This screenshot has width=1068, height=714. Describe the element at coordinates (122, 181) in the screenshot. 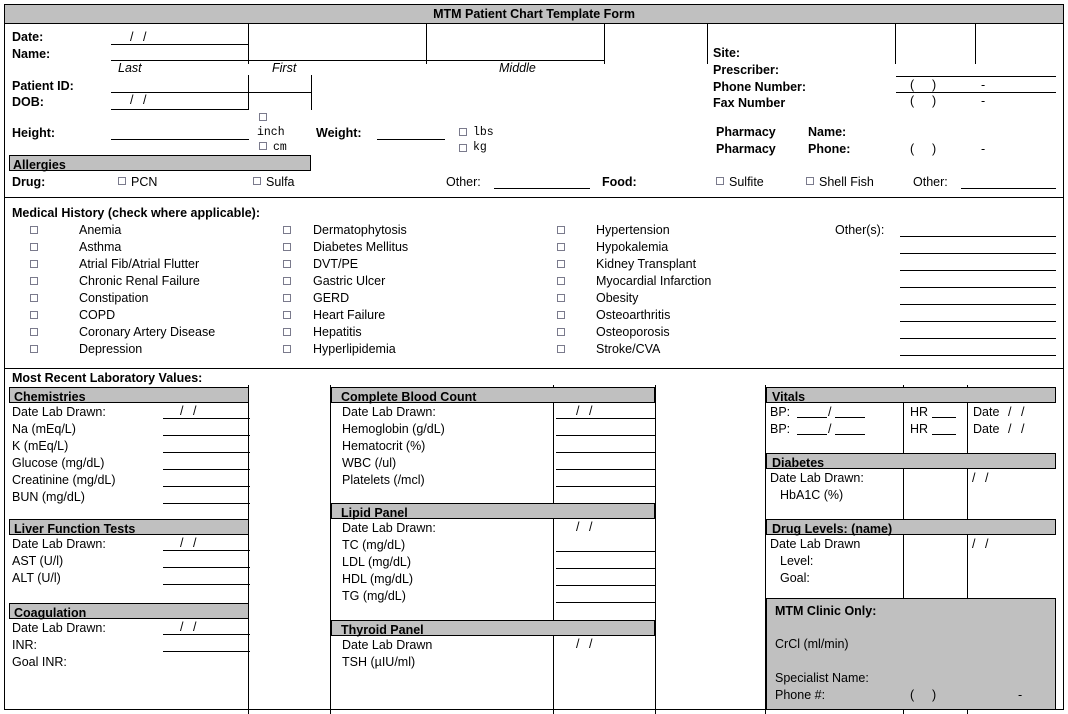

I see `allergy-pcn-checkbox` at that location.